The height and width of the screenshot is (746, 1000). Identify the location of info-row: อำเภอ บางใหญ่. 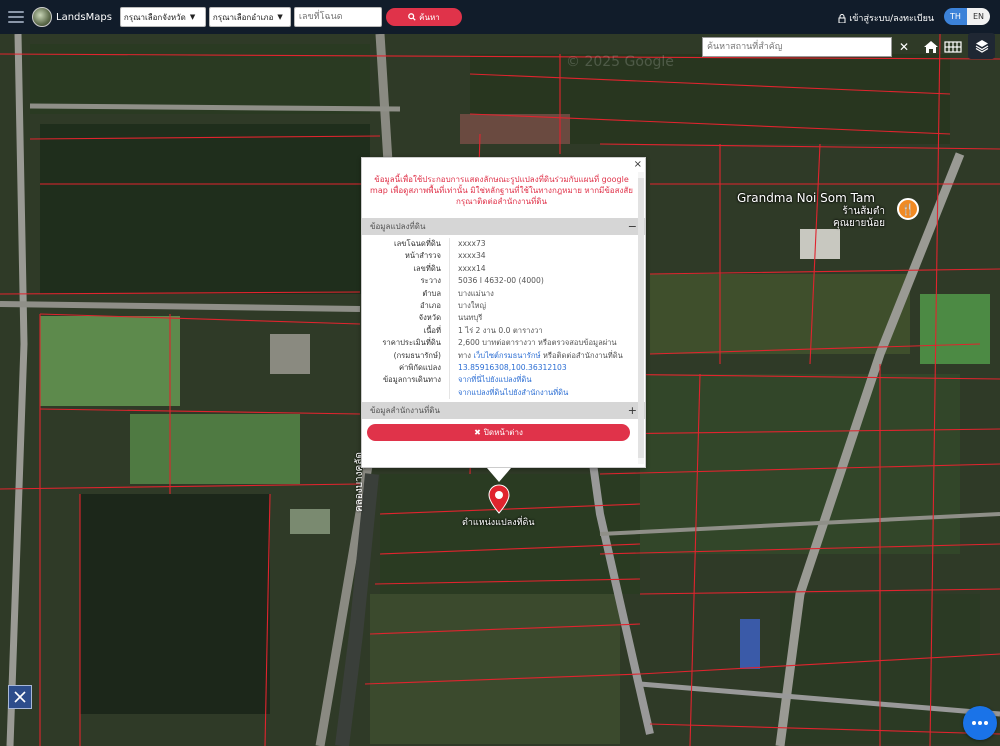
(503, 306).